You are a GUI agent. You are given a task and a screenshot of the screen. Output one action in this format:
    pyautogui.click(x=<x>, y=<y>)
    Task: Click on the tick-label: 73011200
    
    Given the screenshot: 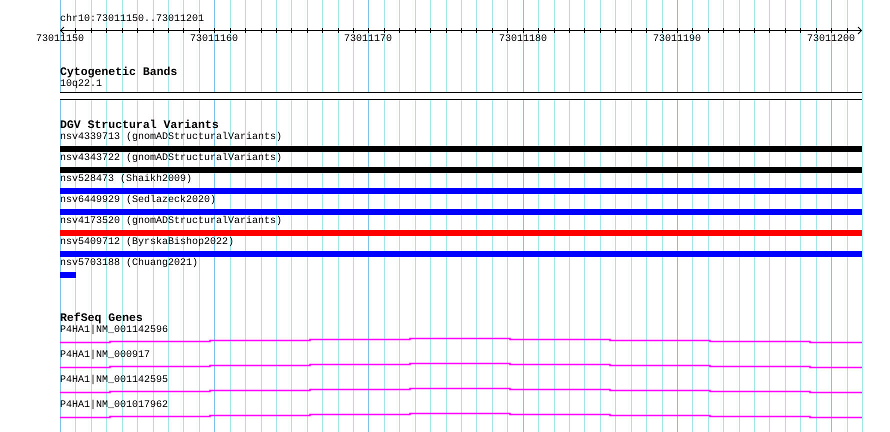 What is the action you would take?
    pyautogui.click(x=831, y=40)
    